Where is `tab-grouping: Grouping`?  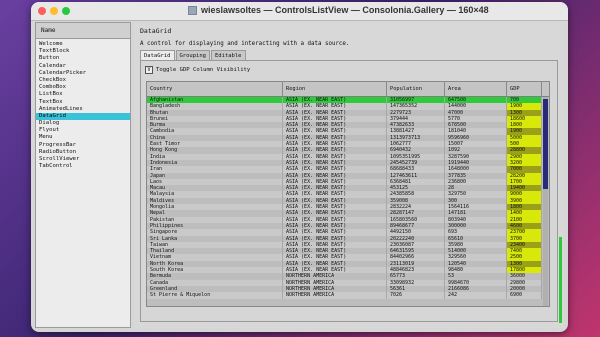
tab-grouping: Grouping is located at coordinates (192, 55).